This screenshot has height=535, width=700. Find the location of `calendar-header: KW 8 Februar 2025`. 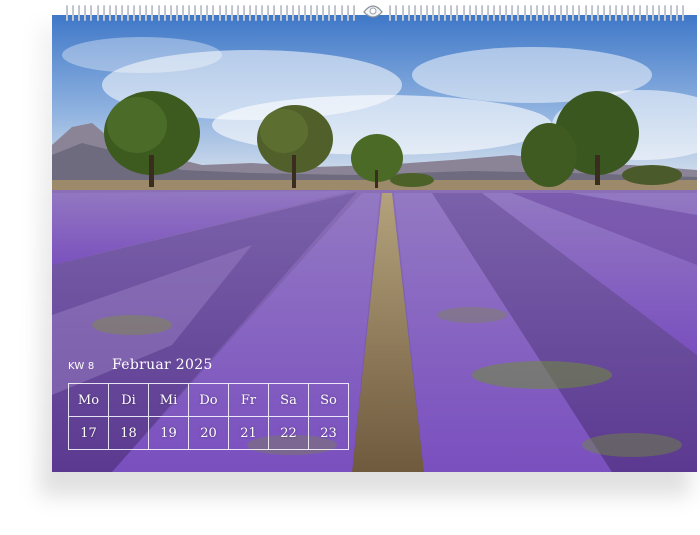

calendar-header: KW 8 Februar 2025 is located at coordinates (208, 367).